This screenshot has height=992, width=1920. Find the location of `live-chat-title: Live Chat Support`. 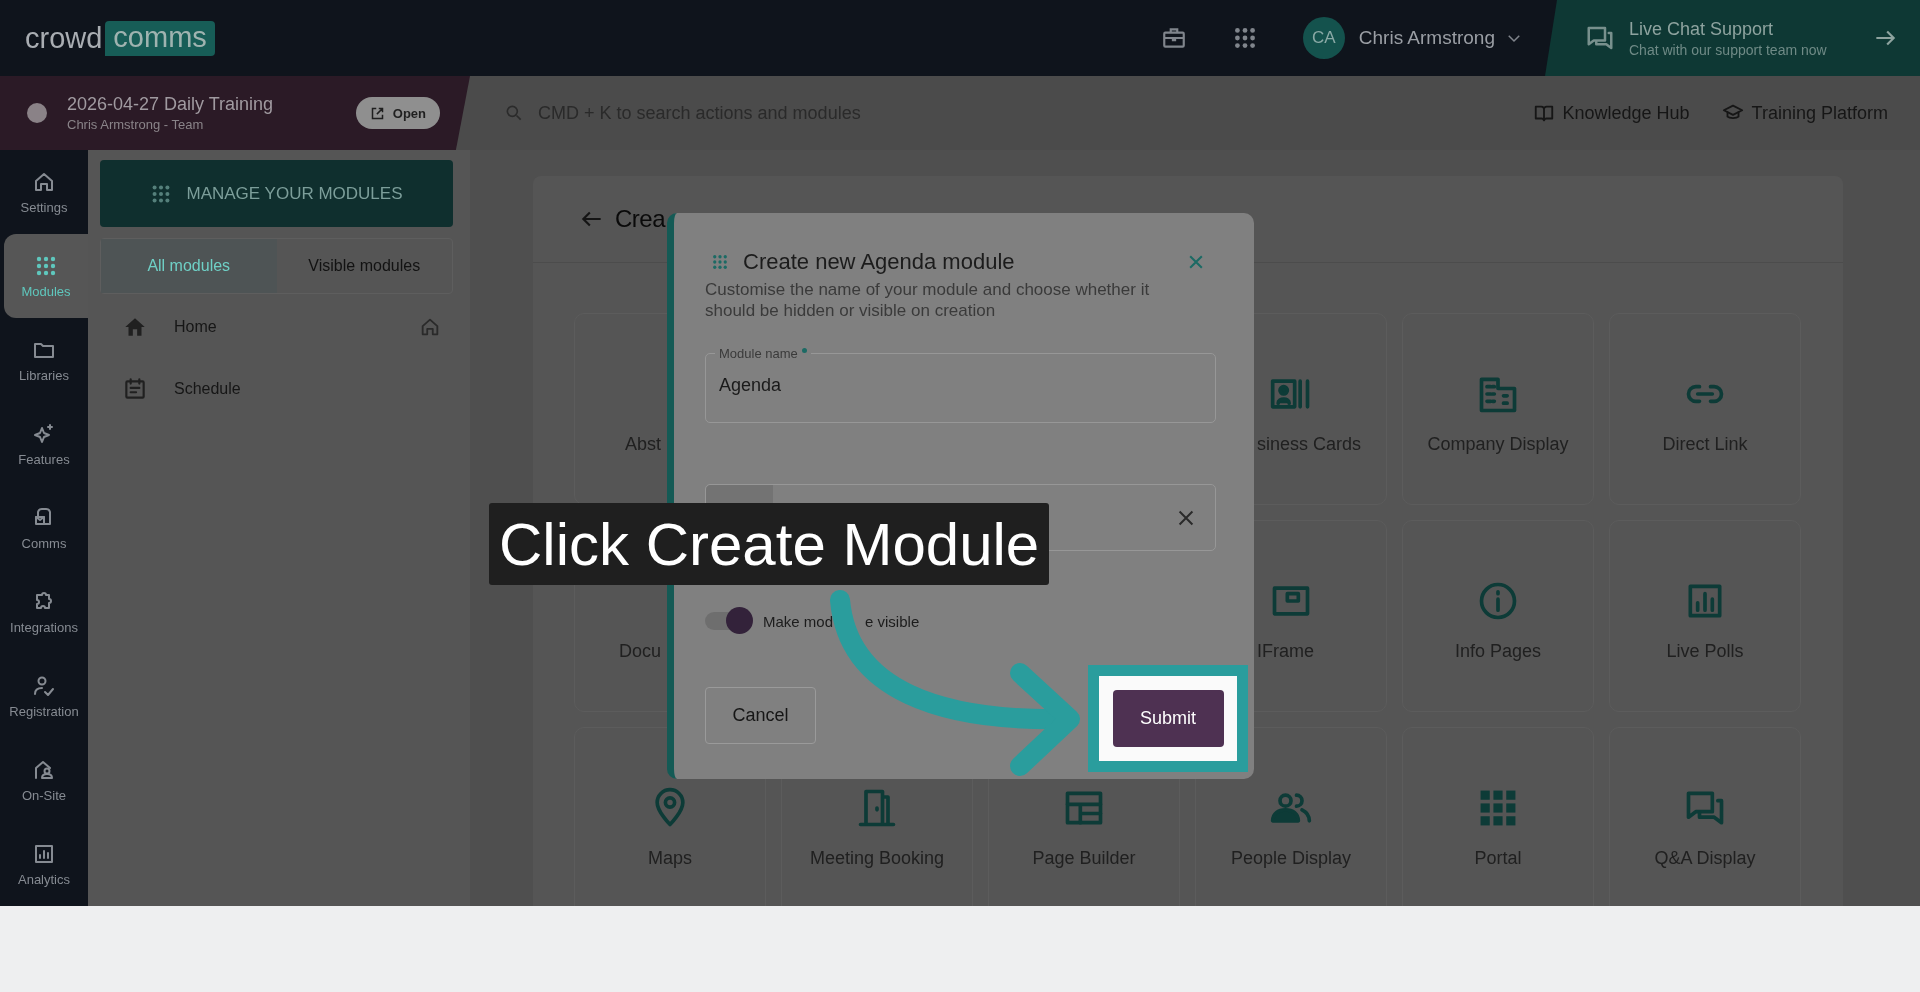

live-chat-title: Live Chat Support is located at coordinates (1702, 29).